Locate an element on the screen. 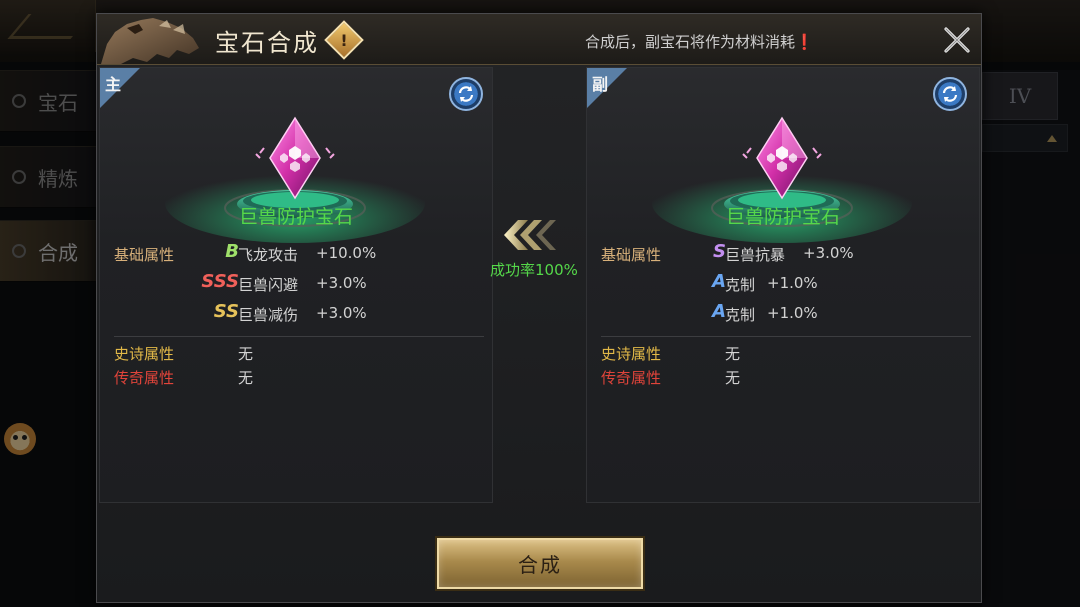 The width and height of the screenshot is (1080, 607). attr-grade: B is located at coordinates (232, 251).